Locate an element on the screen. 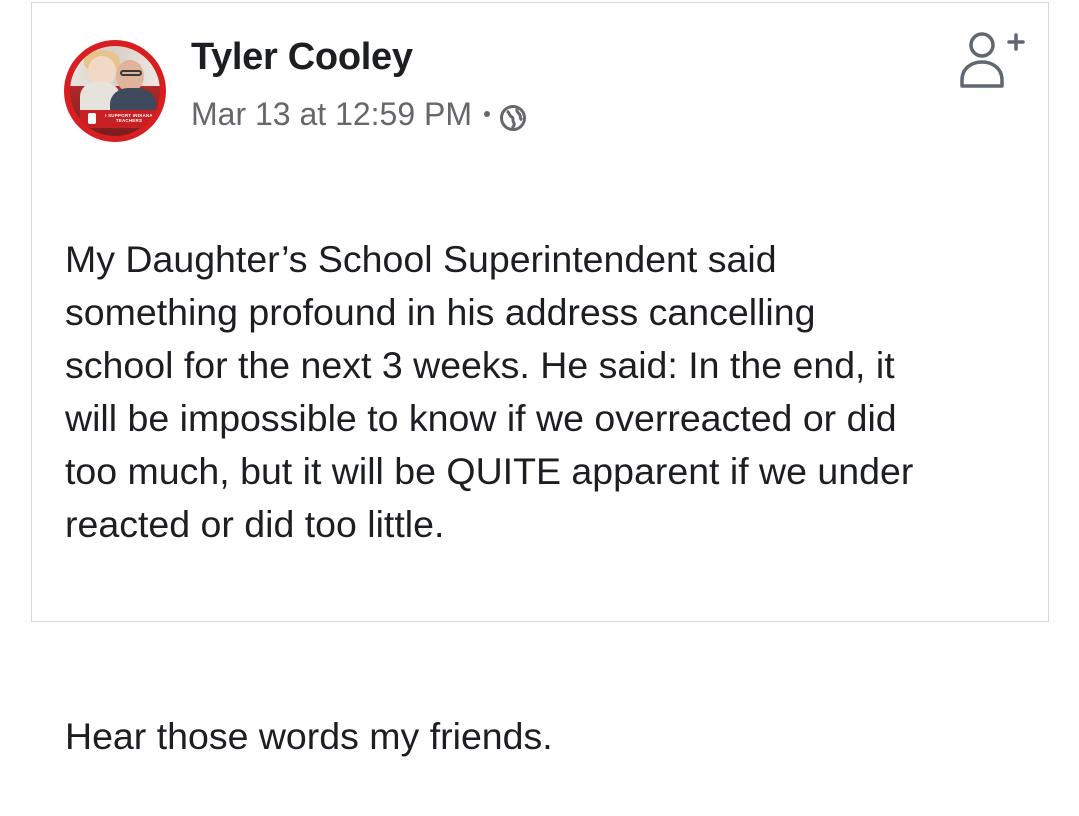  avatar-photo: I SUPPORT INDIANA TEACHERS is located at coordinates (115, 91).